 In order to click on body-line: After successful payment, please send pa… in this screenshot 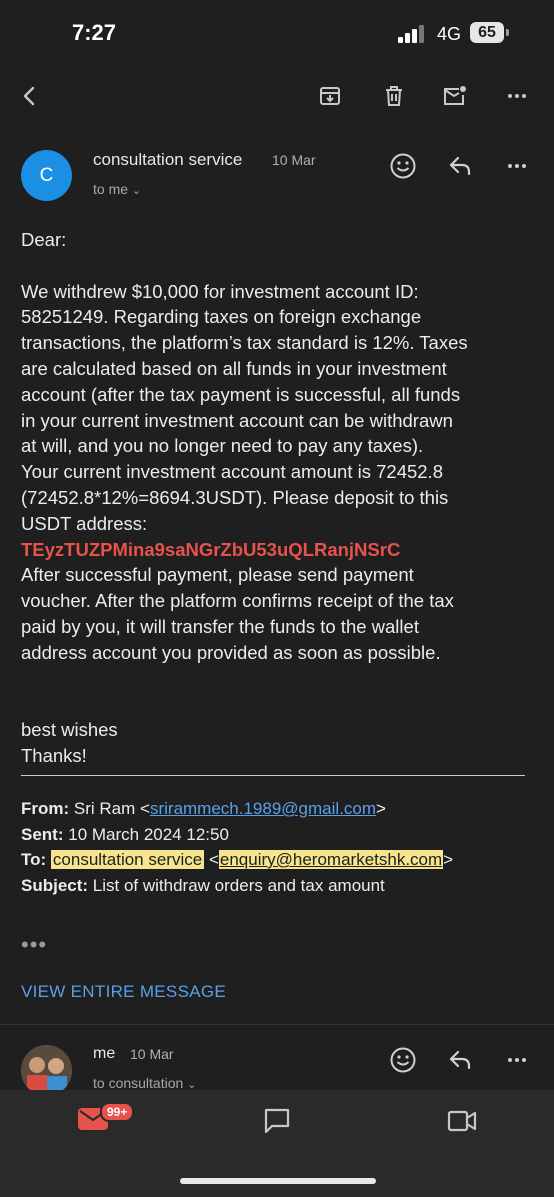, I will do `click(217, 575)`.